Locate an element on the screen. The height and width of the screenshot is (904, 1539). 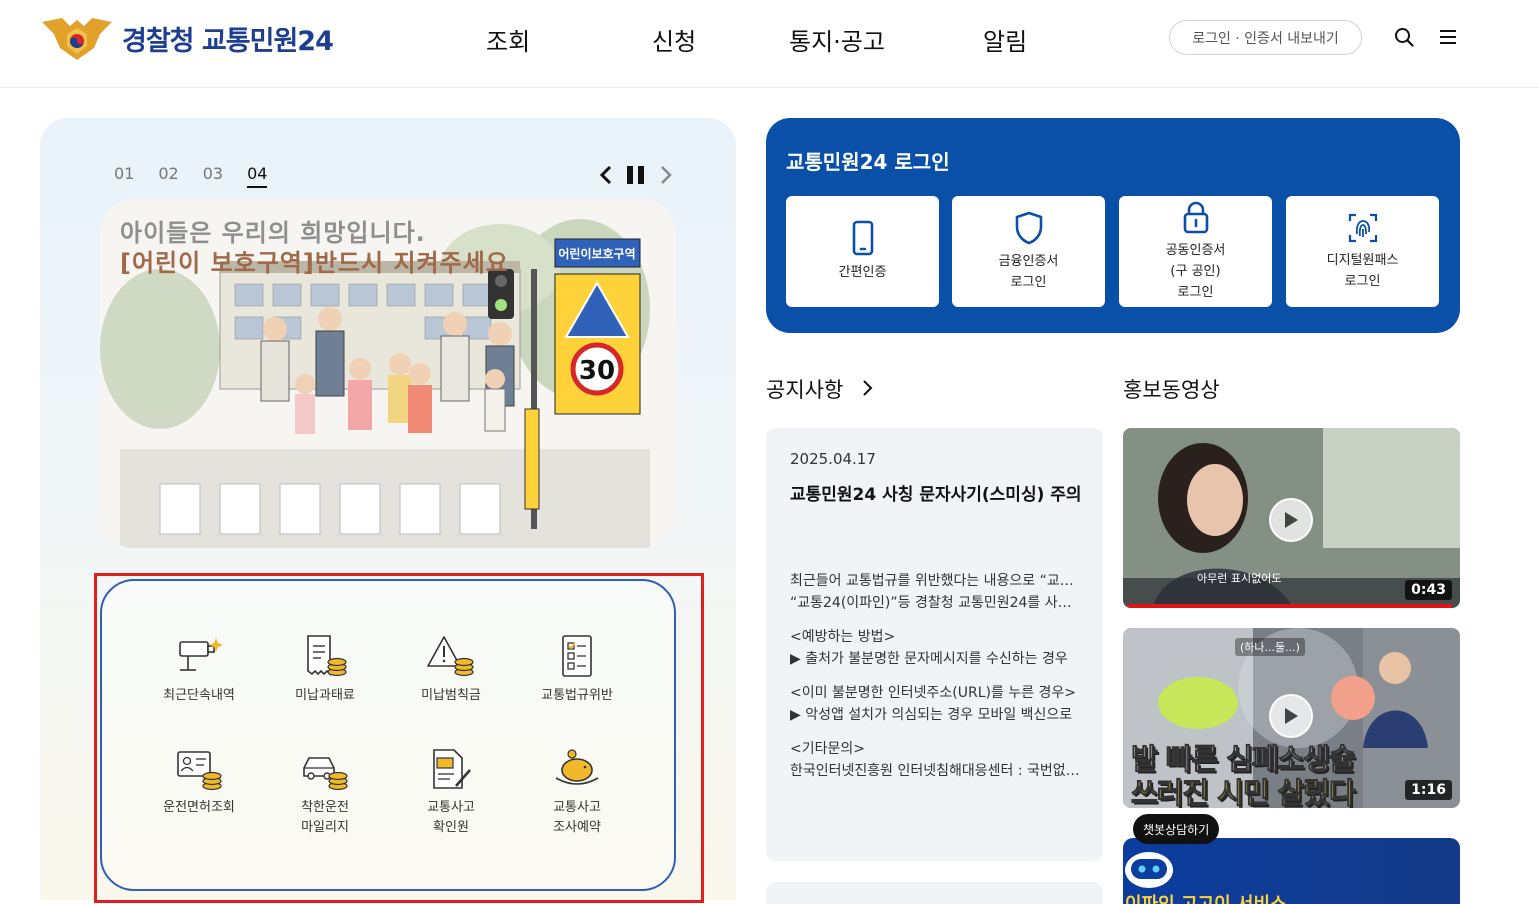
notice-line: ▶ 출처가 불분명한 문자메시지를 수신하는 경우 is located at coordinates (929, 659).